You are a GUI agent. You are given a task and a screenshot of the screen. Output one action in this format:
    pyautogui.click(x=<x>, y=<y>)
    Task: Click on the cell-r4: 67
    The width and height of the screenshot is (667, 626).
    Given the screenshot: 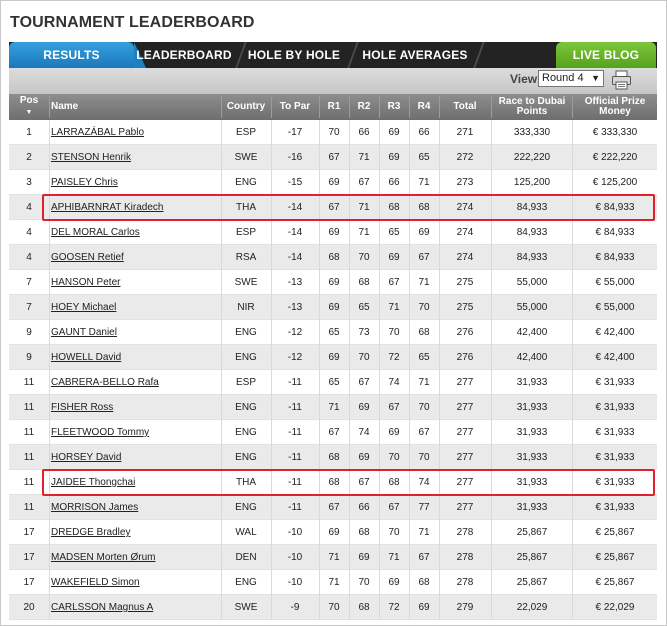 What is the action you would take?
    pyautogui.click(x=424, y=432)
    